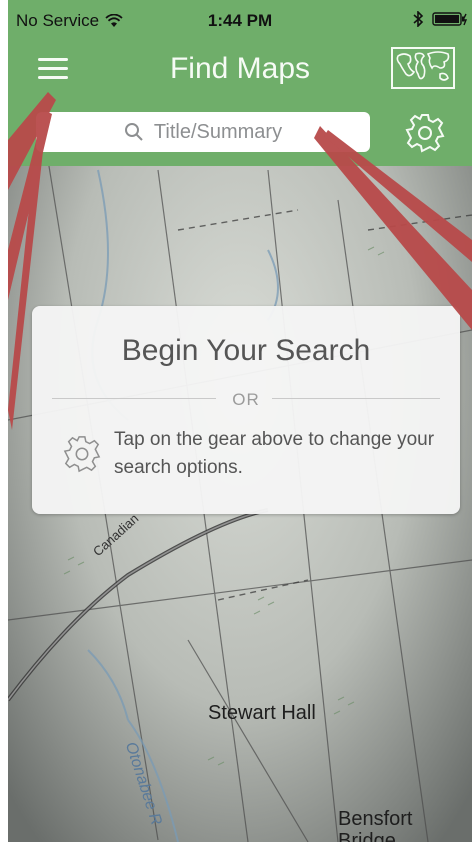 The image size is (472, 842). What do you see at coordinates (262, 713) in the screenshot?
I see `map-label-stewart-hall: Stewart Hall` at bounding box center [262, 713].